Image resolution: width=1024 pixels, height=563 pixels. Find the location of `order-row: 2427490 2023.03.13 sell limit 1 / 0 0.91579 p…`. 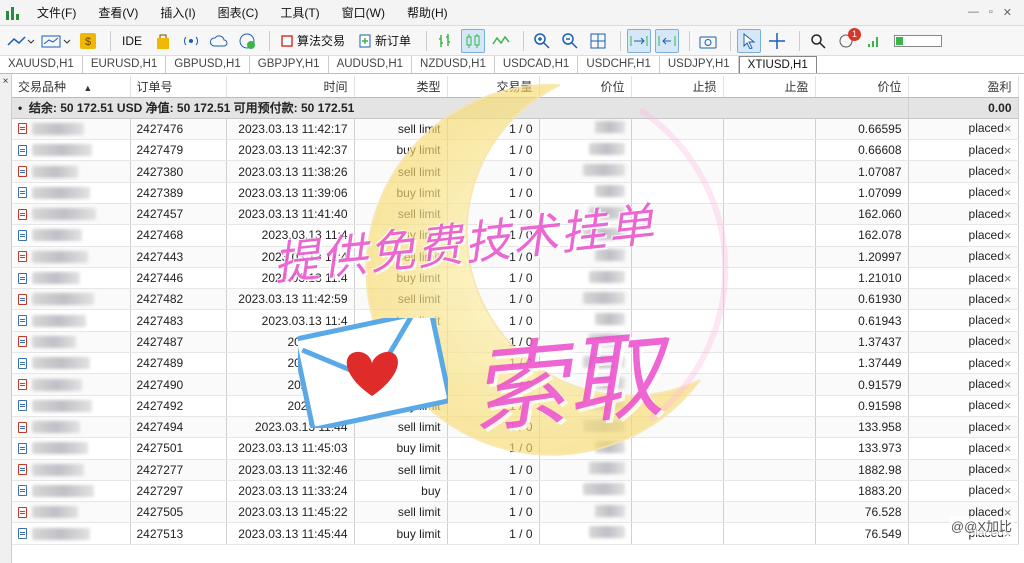

order-row: 2427490 2023.03.13 sell limit 1 / 0 0.91579 p… is located at coordinates (515, 384).